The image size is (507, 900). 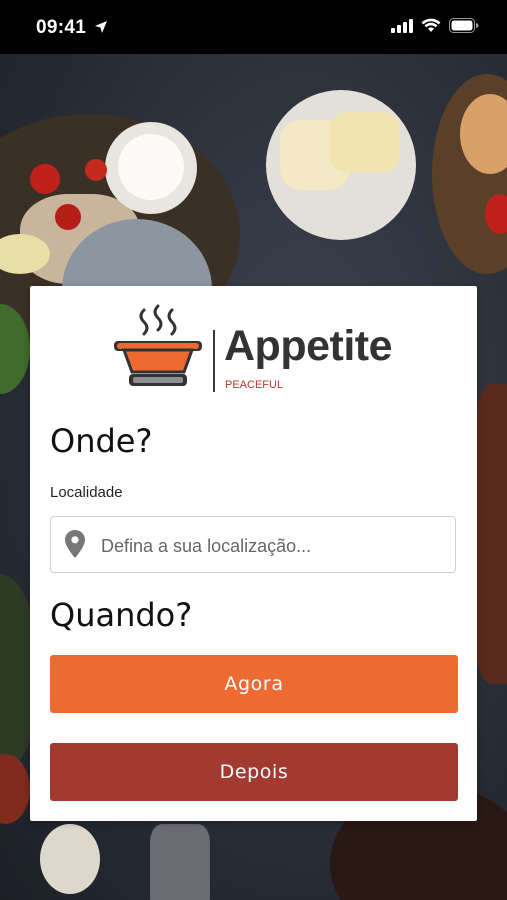 What do you see at coordinates (75, 544) in the screenshot?
I see `map-pin-icon` at bounding box center [75, 544].